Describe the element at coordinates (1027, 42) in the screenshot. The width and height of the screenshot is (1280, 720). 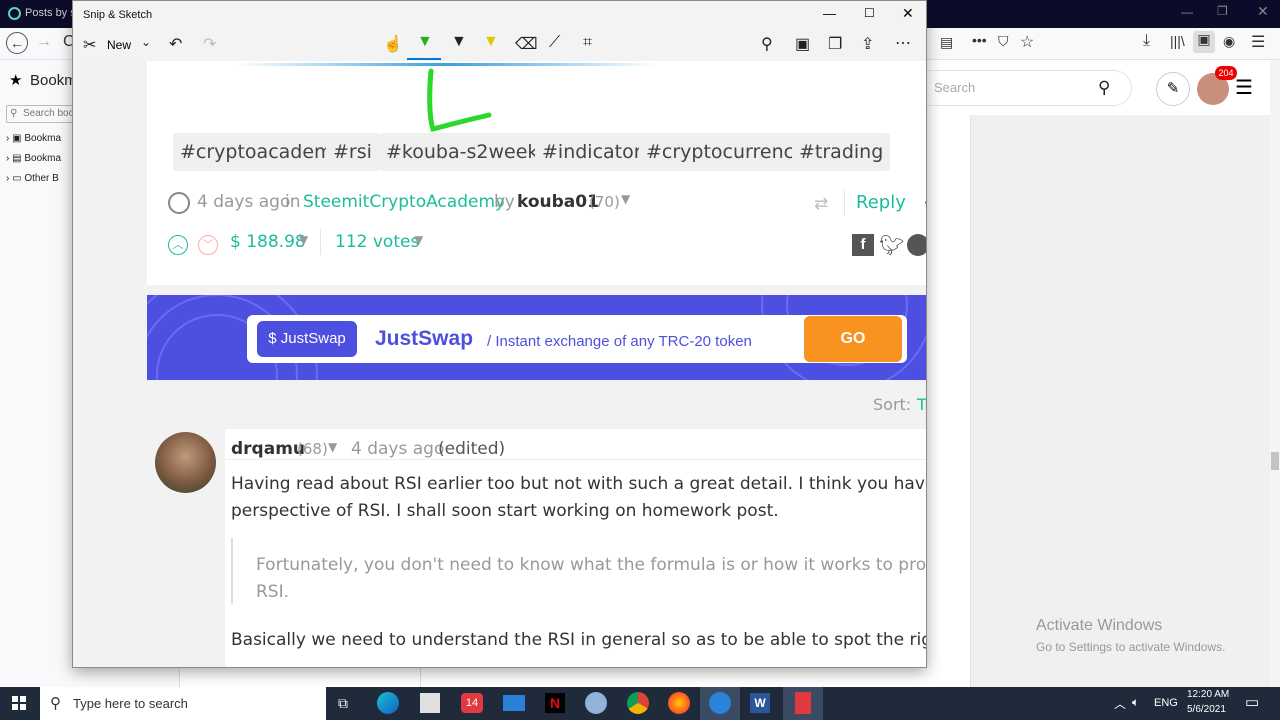
I see `bookmark-star-icon: ☆` at that location.